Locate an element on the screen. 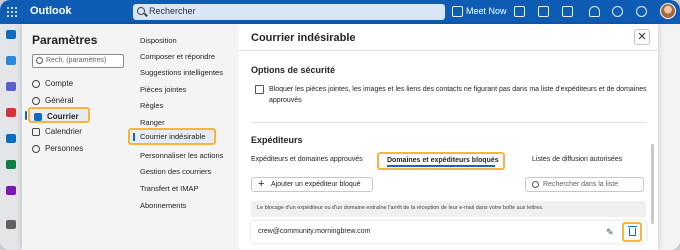 The width and height of the screenshot is (680, 250). subnav-attachments: Pièces jointes is located at coordinates (163, 89).